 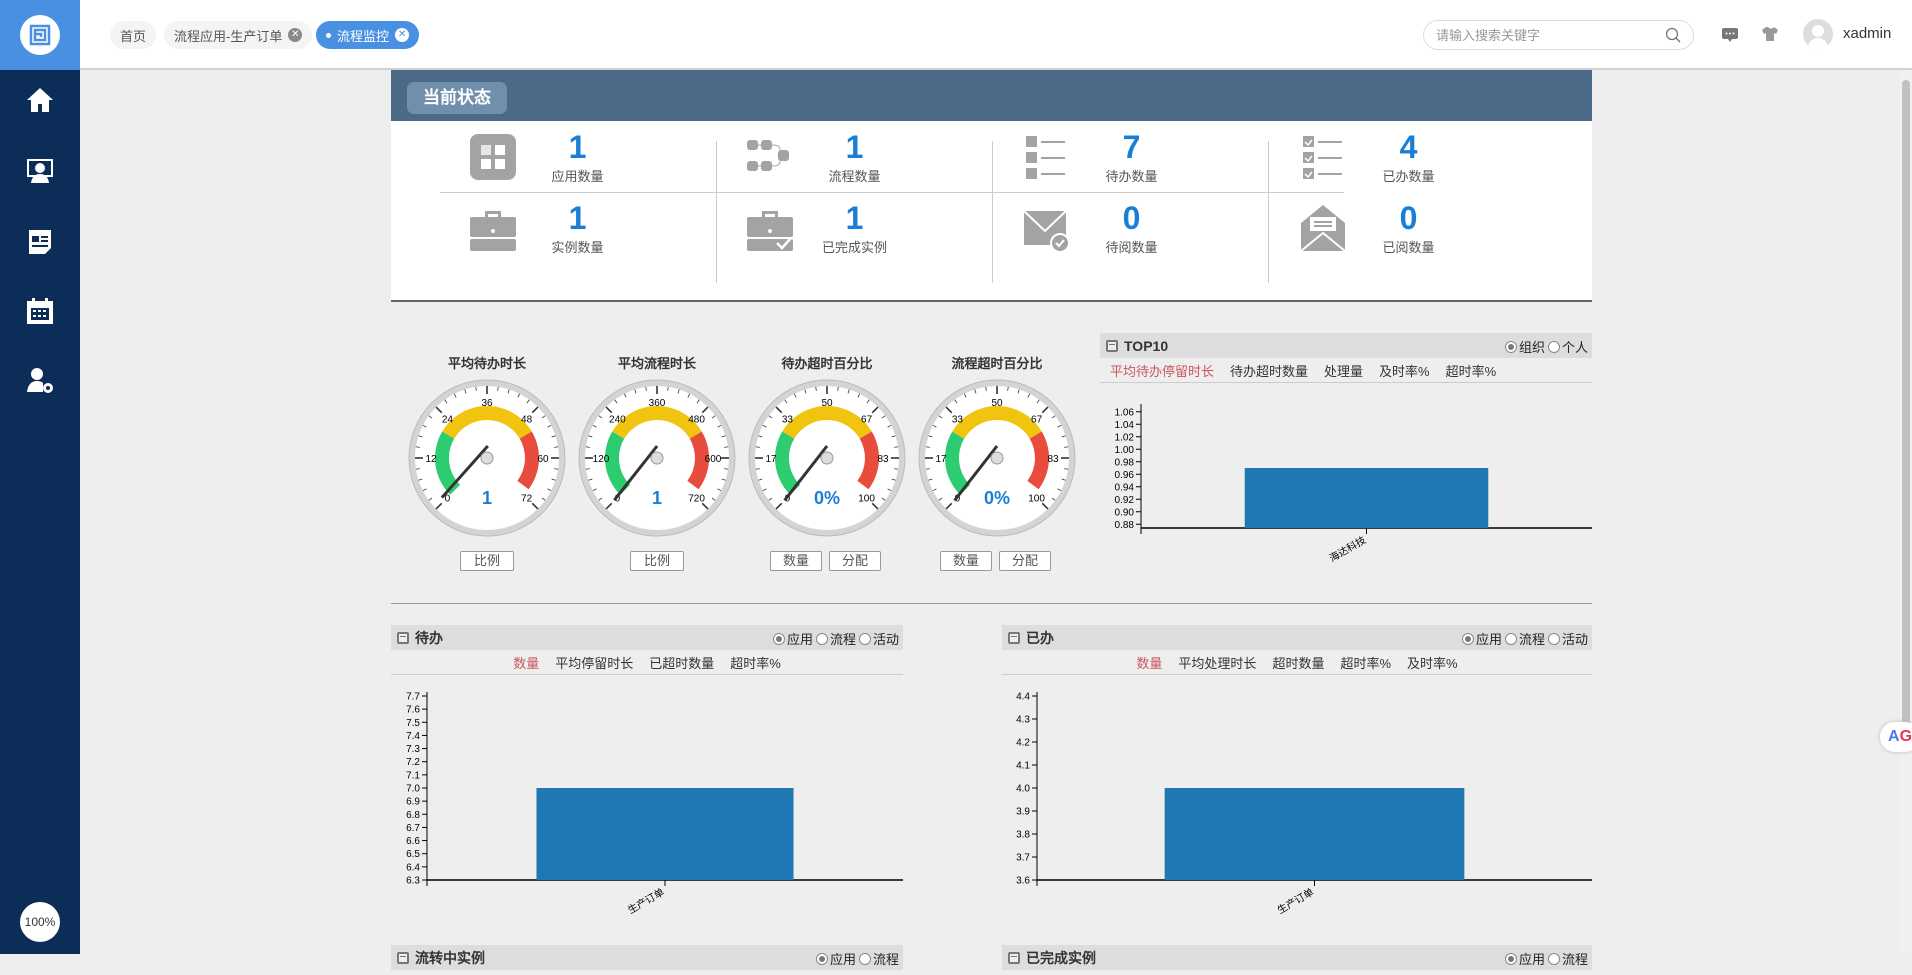 What do you see at coordinates (1906, 512) in the screenshot?
I see `scrollbar` at bounding box center [1906, 512].